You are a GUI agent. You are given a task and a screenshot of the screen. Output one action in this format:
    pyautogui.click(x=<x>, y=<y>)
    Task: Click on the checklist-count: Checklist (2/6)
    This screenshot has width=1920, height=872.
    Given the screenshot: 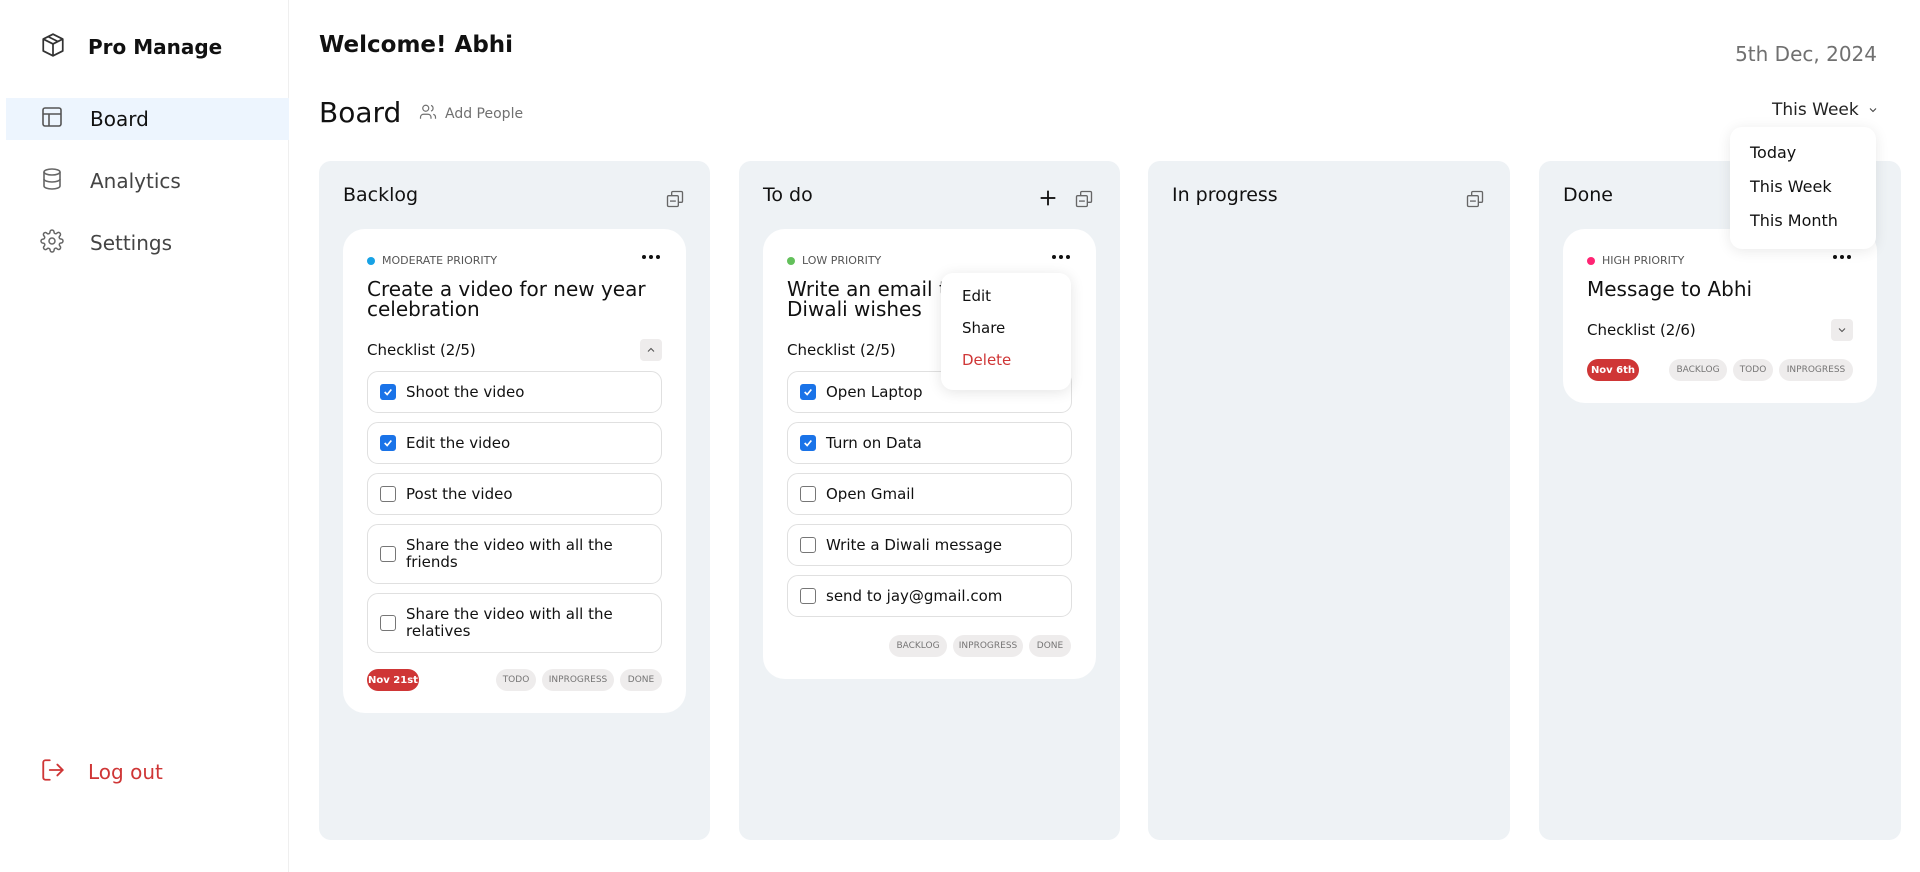 What is the action you would take?
    pyautogui.click(x=1641, y=330)
    